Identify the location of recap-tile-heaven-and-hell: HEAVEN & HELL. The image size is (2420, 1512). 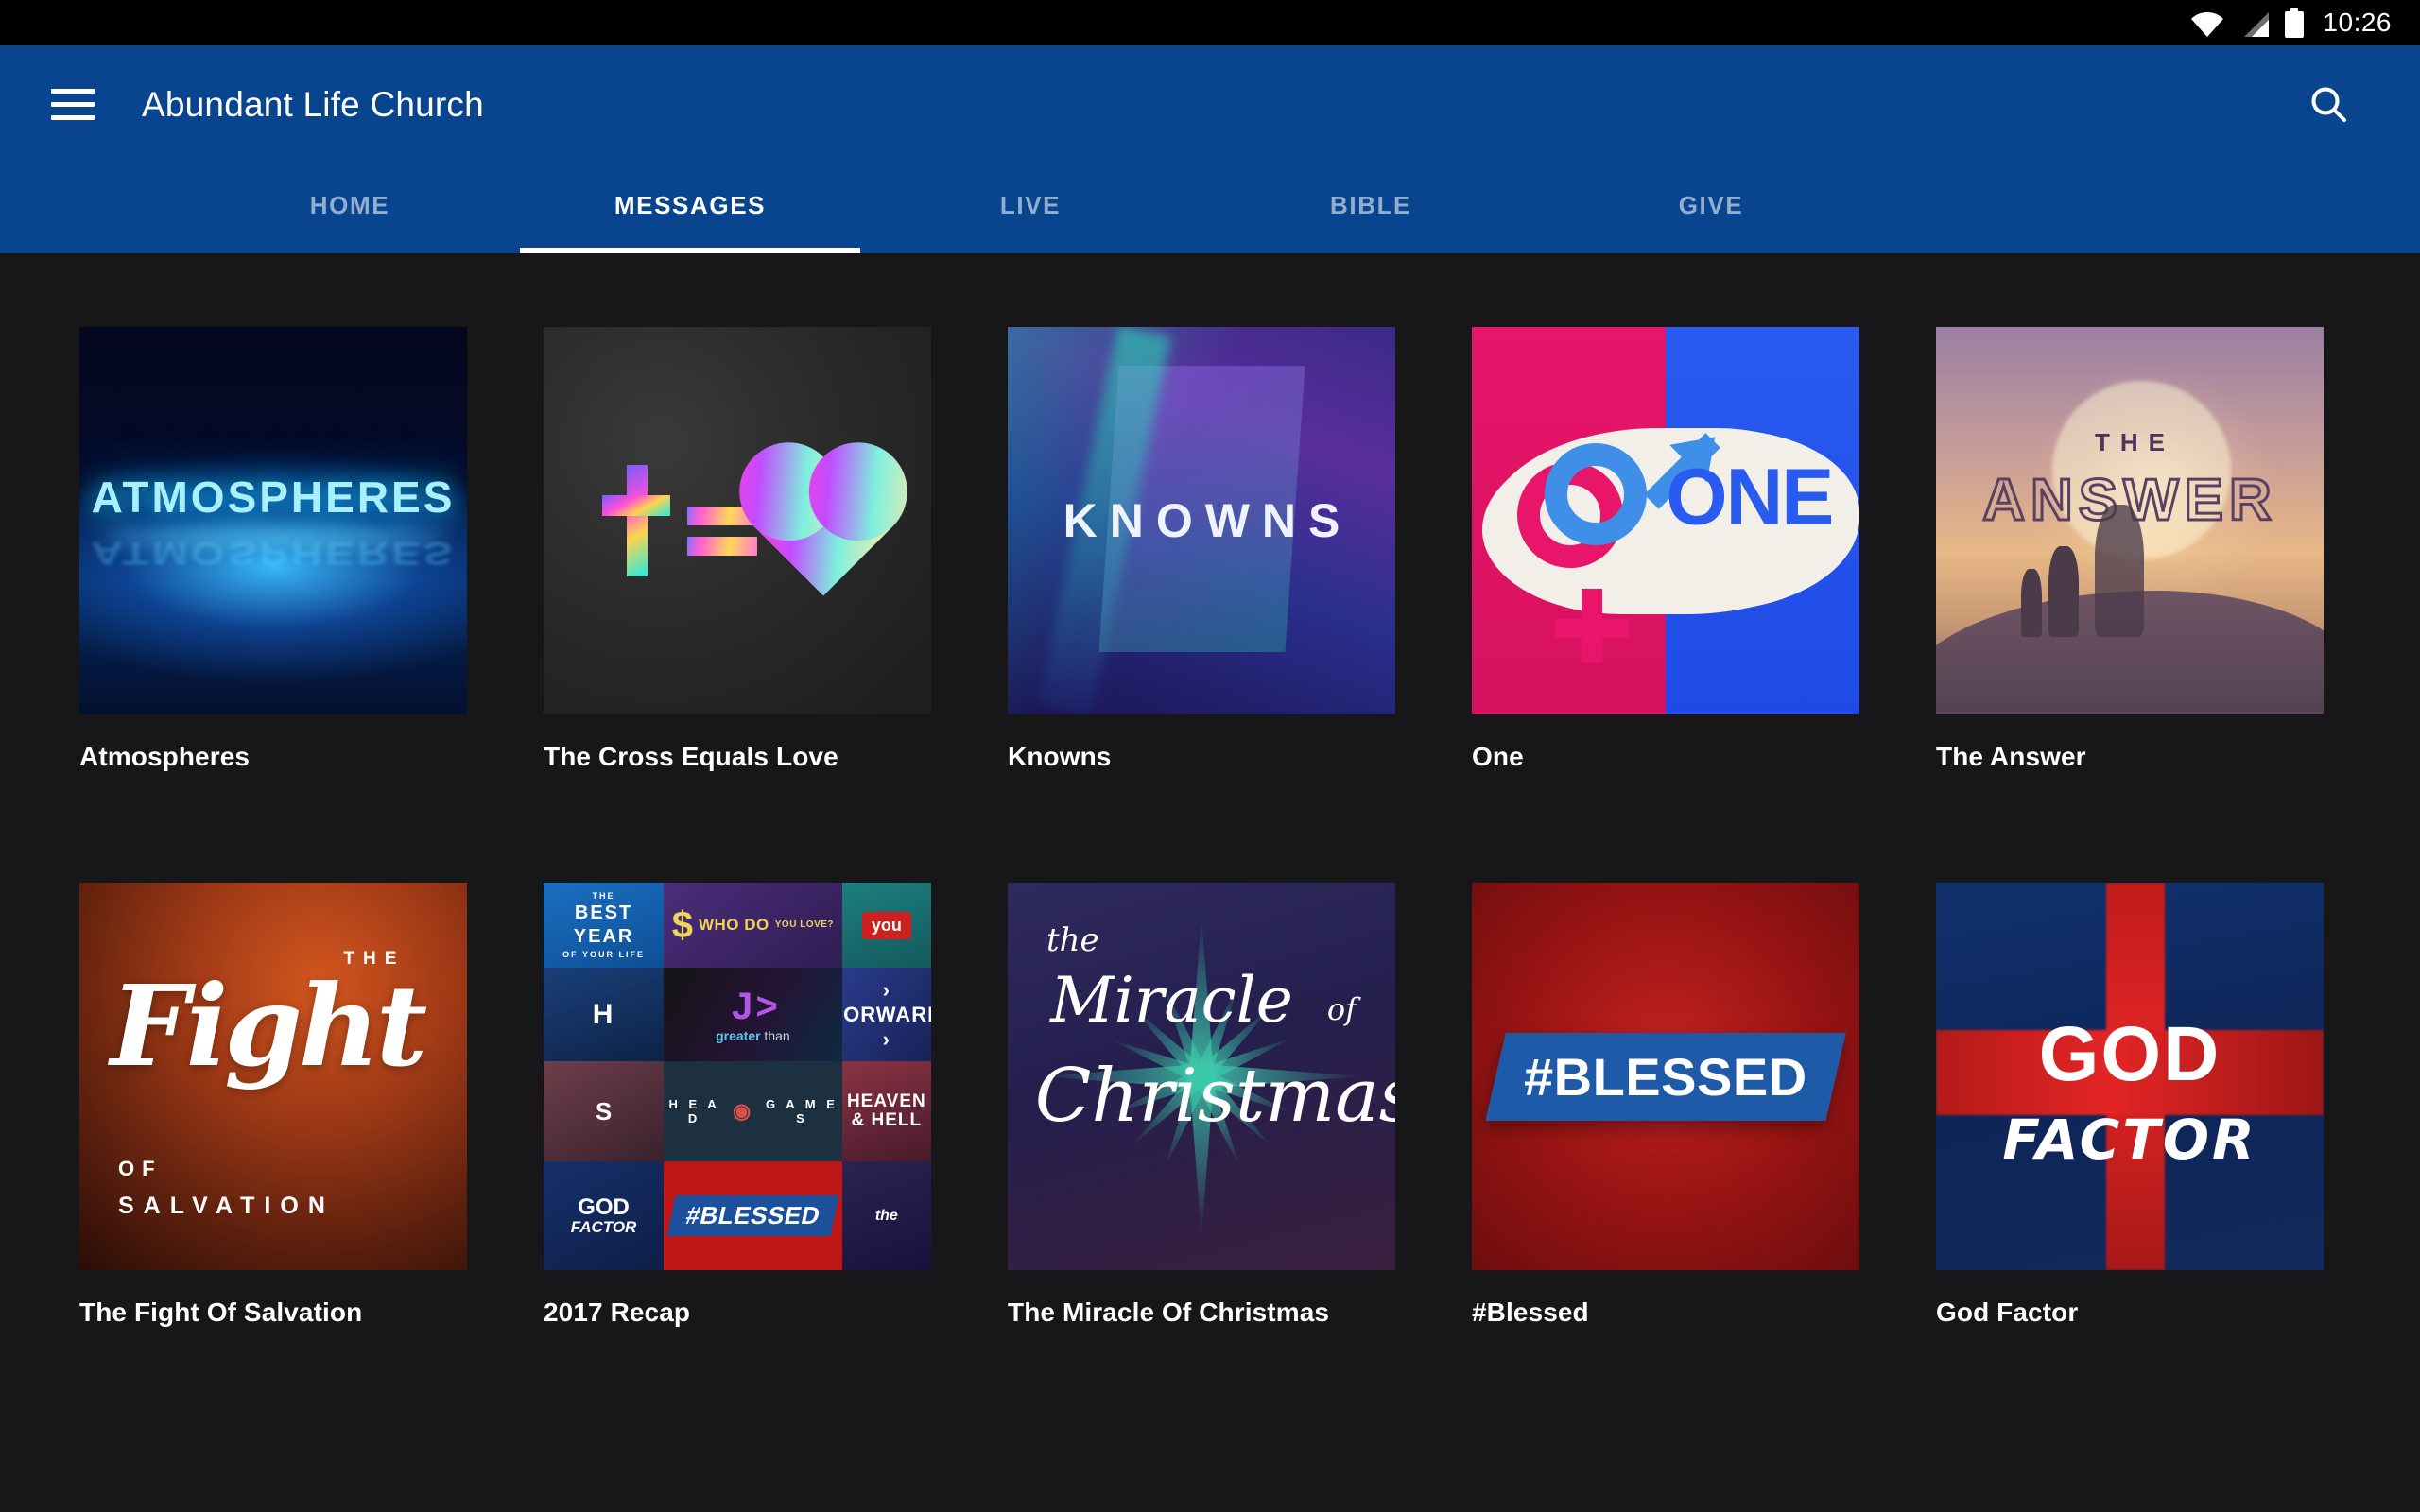
(886, 1111).